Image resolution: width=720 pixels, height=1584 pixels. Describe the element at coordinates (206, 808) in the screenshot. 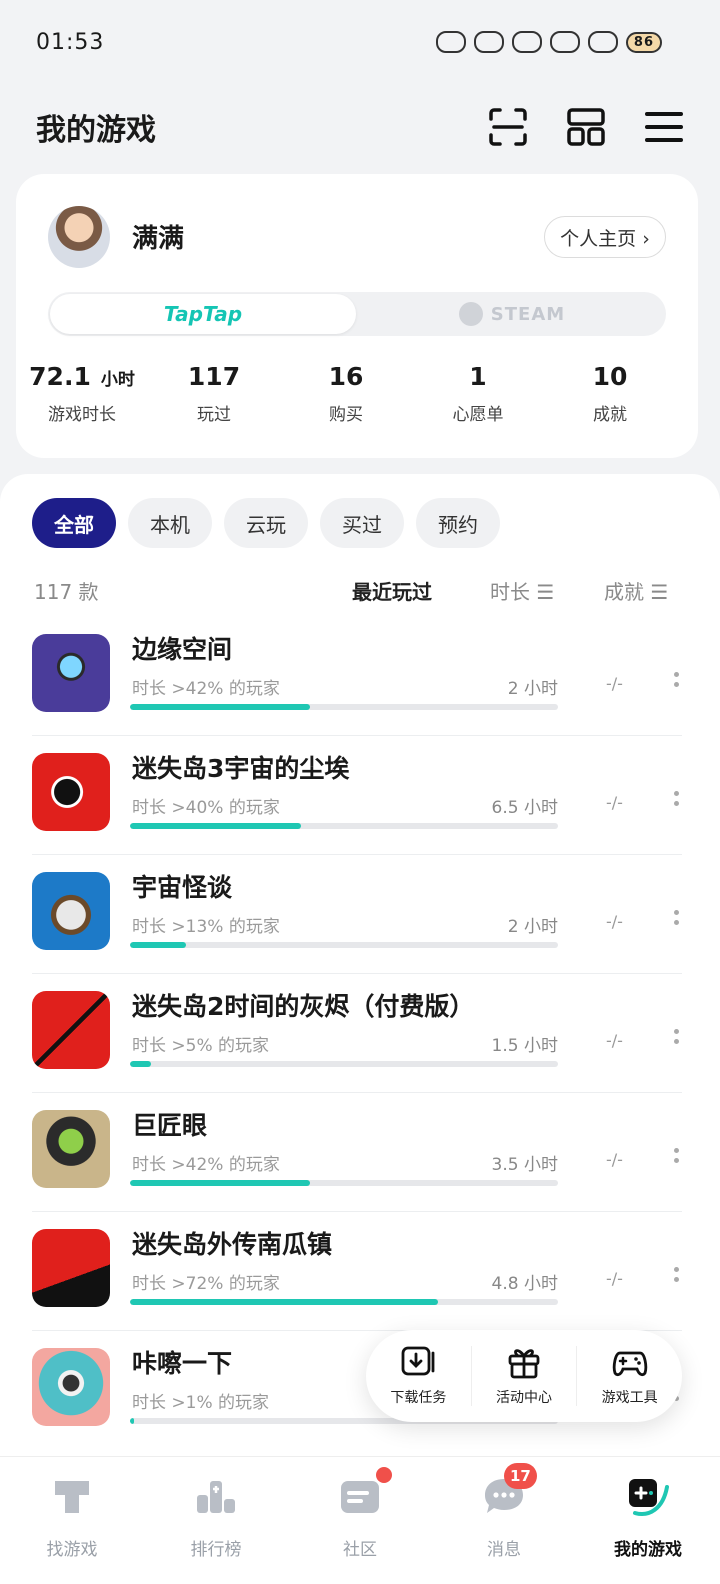

I see `game-percentile: 时长 >40% 的玩家` at that location.